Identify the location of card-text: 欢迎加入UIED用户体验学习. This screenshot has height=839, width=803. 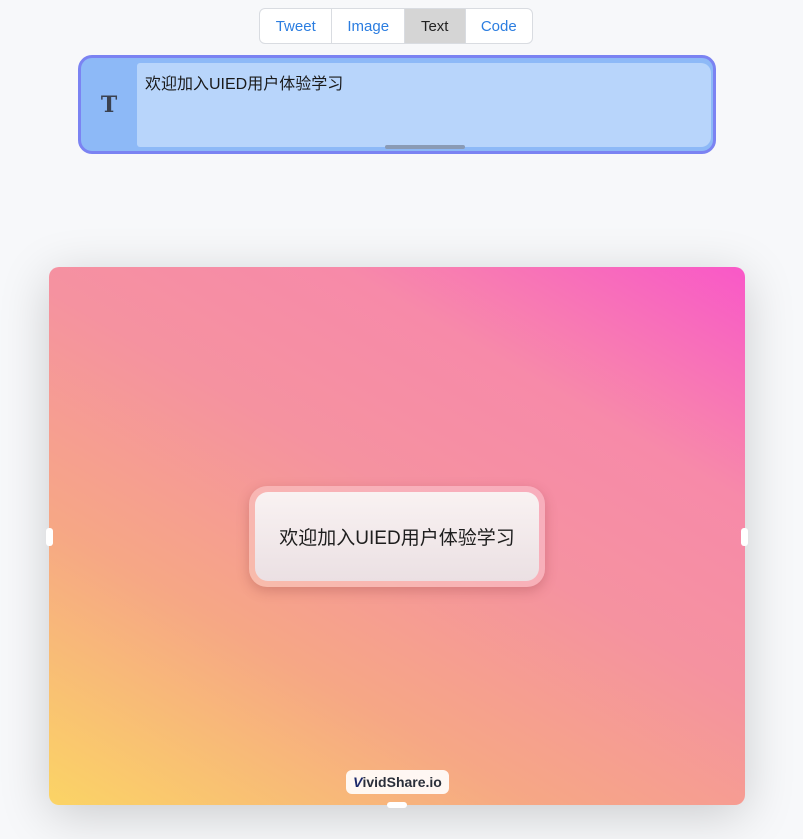
(397, 536).